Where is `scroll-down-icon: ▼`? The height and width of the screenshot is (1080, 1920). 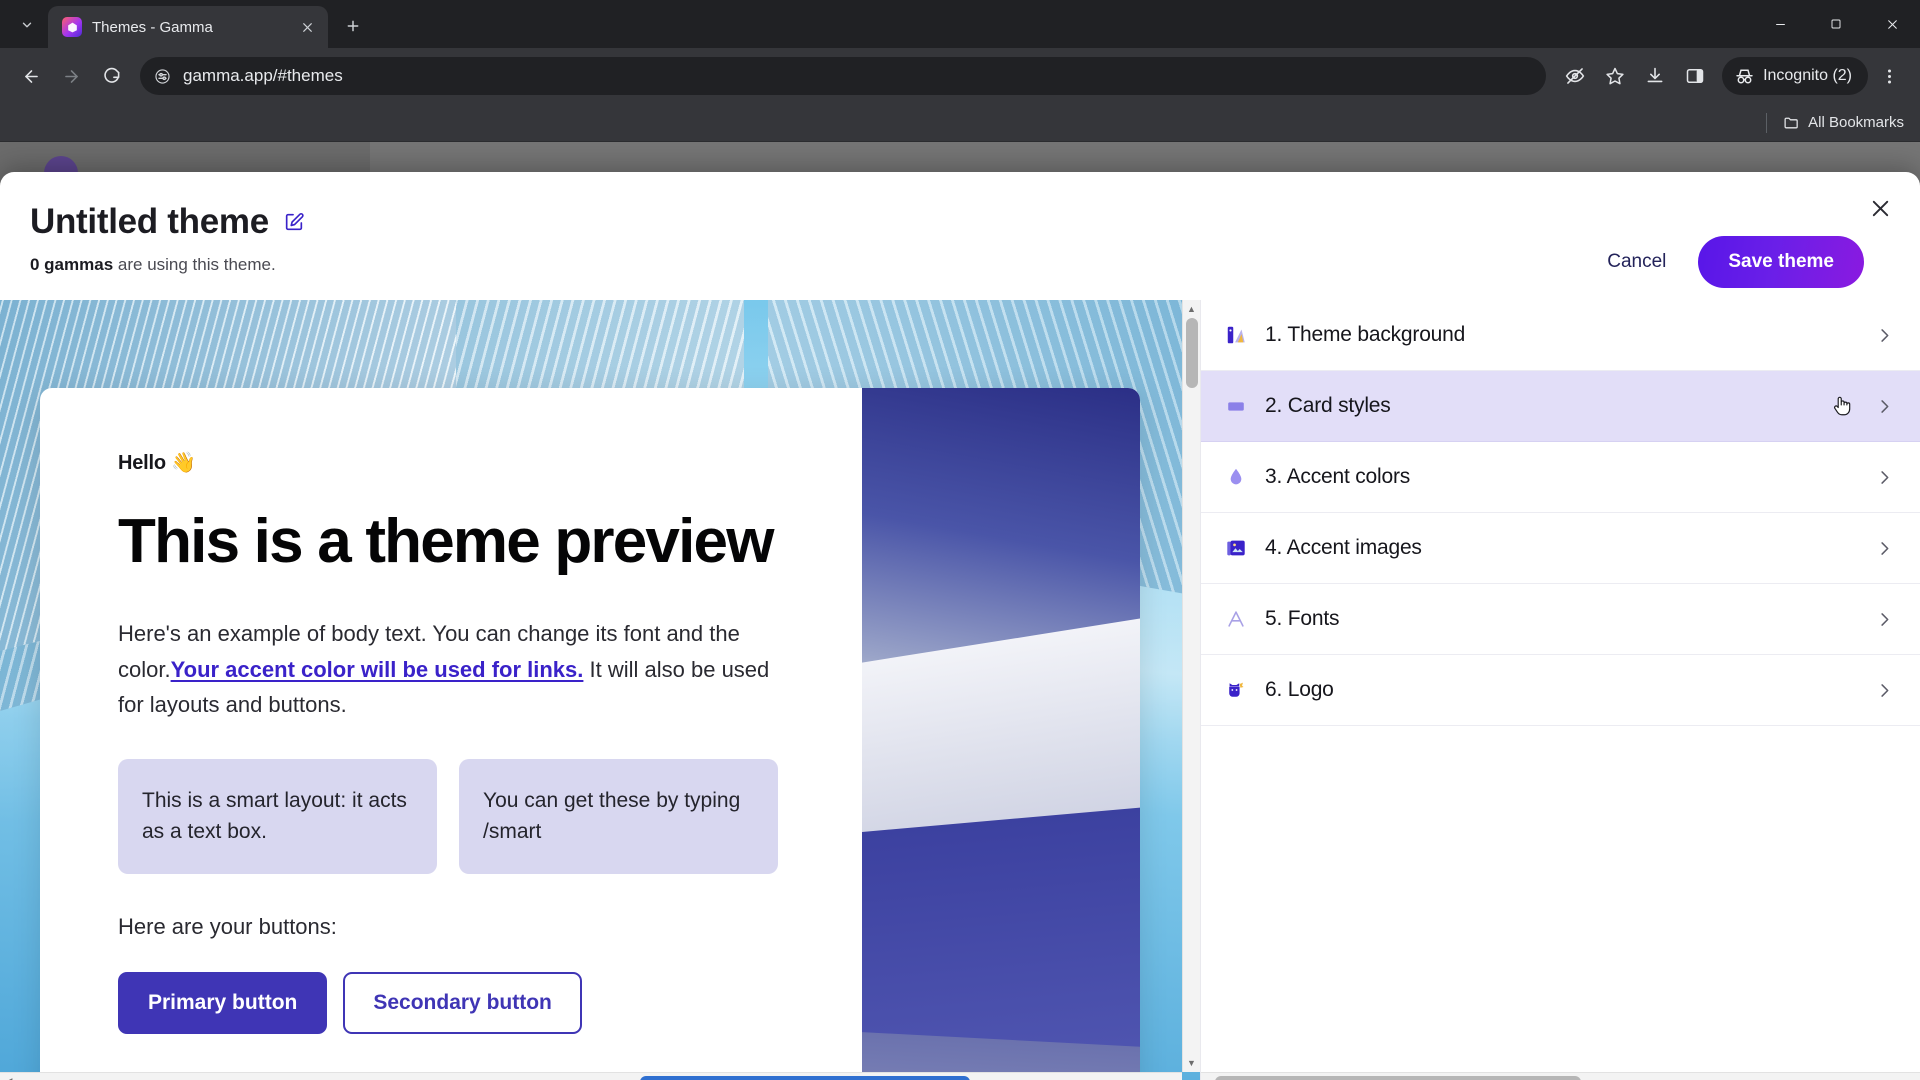 scroll-down-icon: ▼ is located at coordinates (1191, 1063).